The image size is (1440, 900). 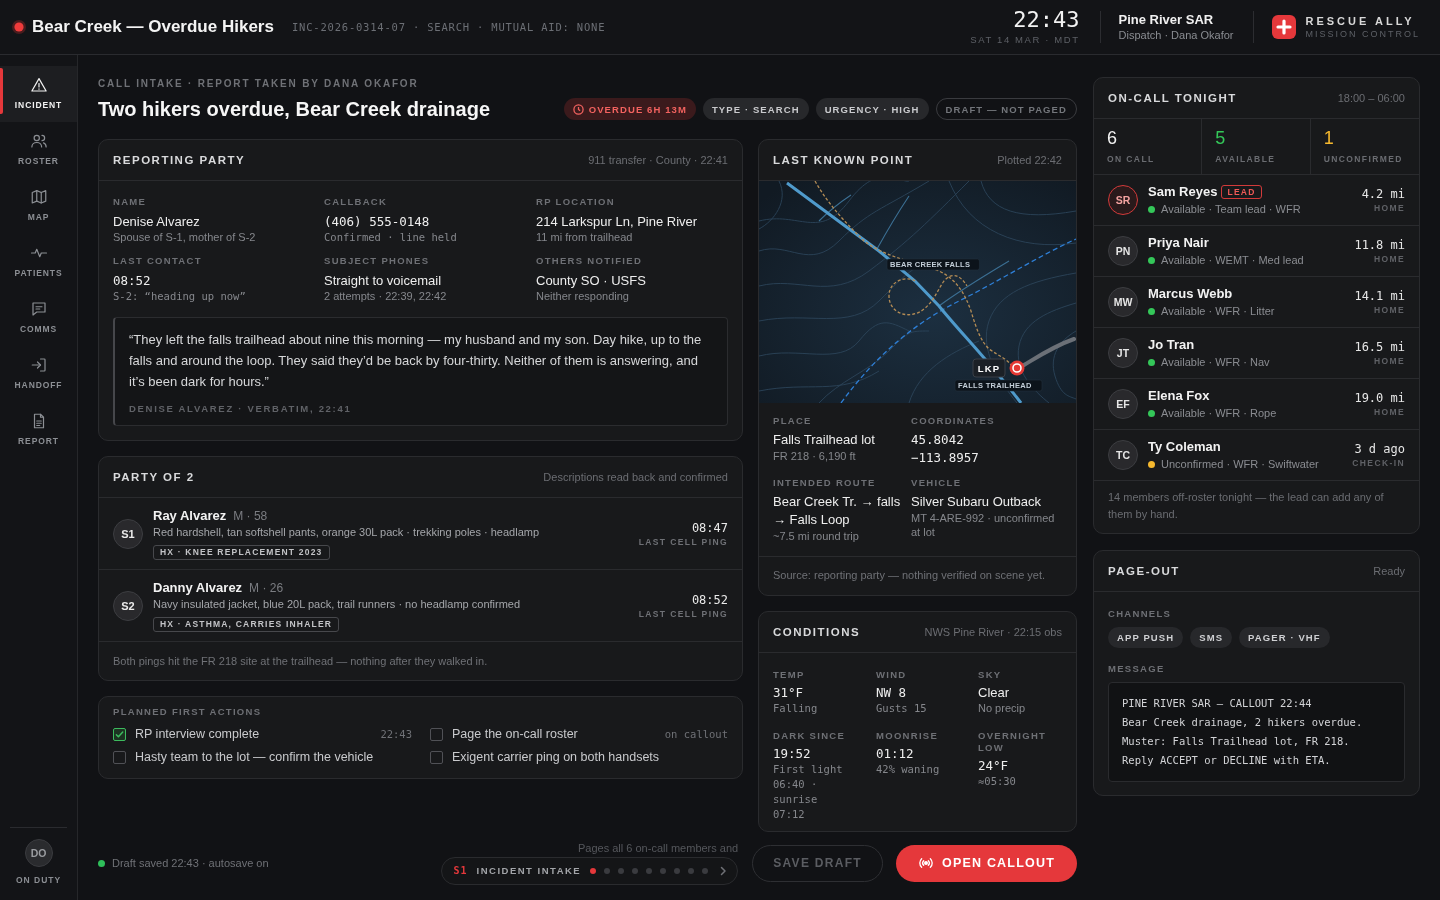 What do you see at coordinates (259, 84) in the screenshot?
I see `page-eyebrow: CALL INTAKE · REPORT TAKEN BY DANA OKAFOR` at bounding box center [259, 84].